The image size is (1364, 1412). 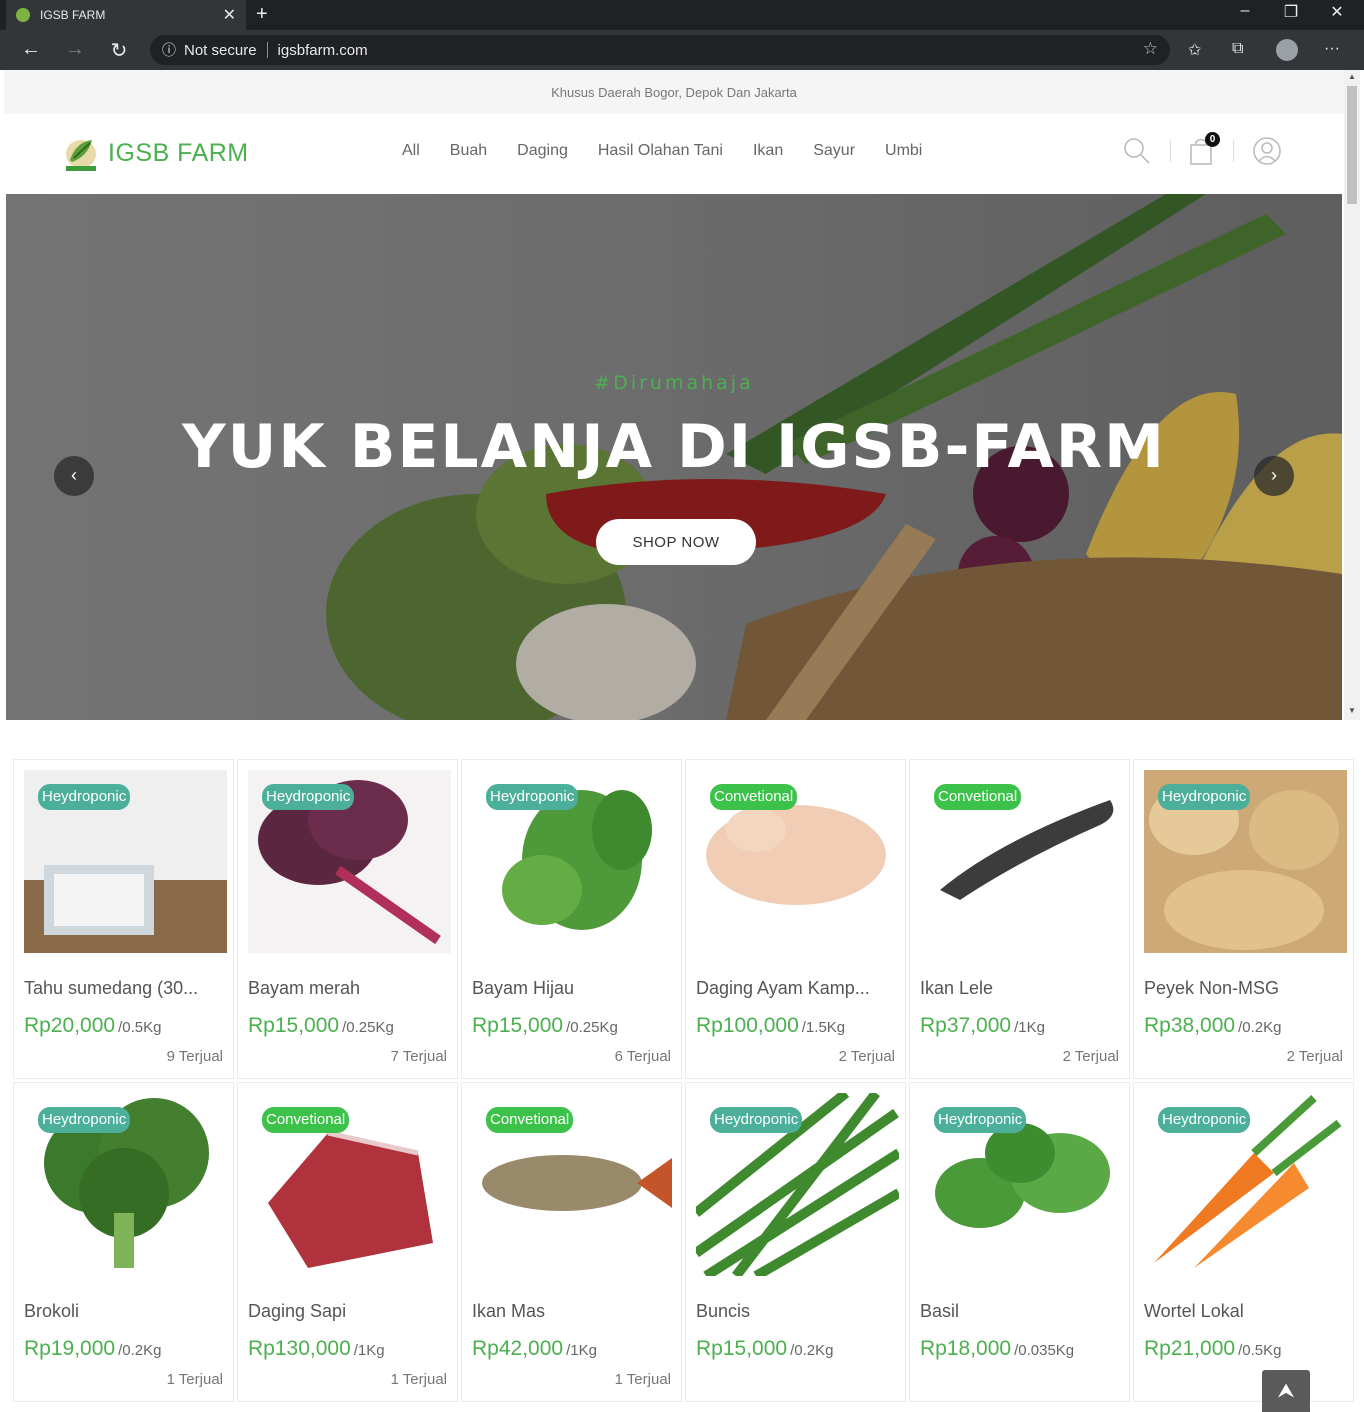 I want to click on bookmark-star-icon: ☆, so click(x=1150, y=49).